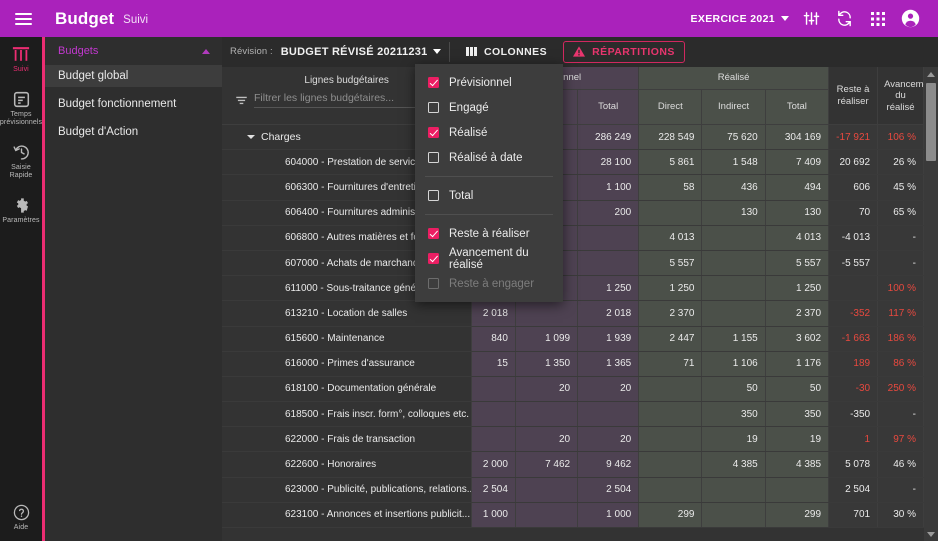 The height and width of the screenshot is (541, 938). Describe the element at coordinates (608, 364) in the screenshot. I see `cell-prev-total: 1 365` at that location.